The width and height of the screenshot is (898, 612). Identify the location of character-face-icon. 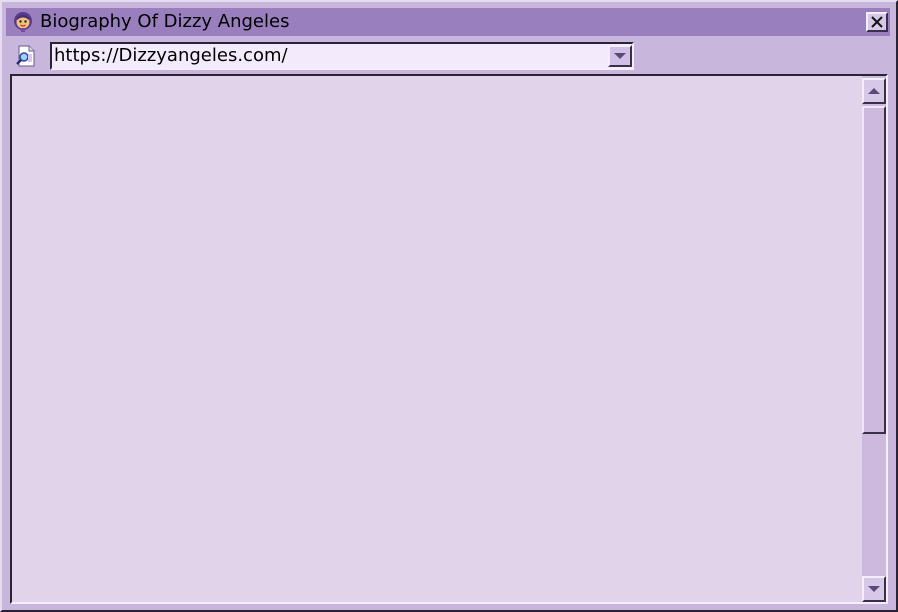
(23, 22).